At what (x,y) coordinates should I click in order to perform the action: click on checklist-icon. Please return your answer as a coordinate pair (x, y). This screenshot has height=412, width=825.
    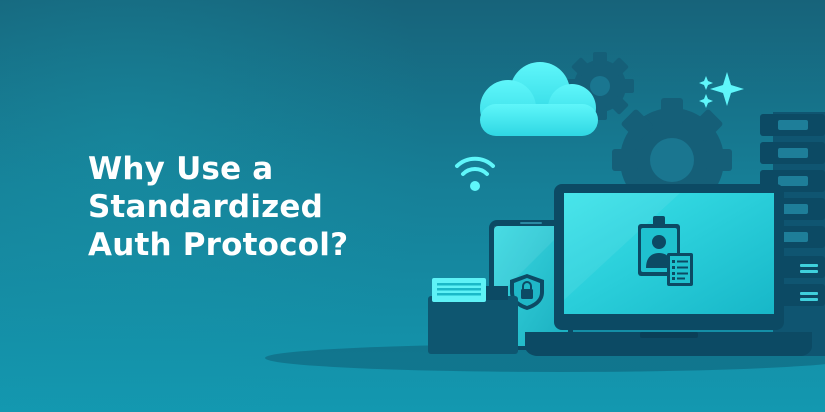
    Looking at the image, I should click on (680, 269).